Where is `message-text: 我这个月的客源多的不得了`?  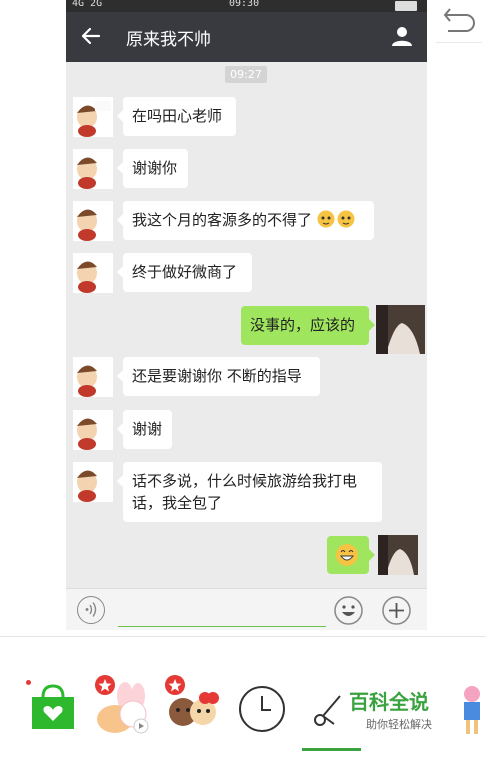 message-text: 我这个月的客源多的不得了 is located at coordinates (222, 220).